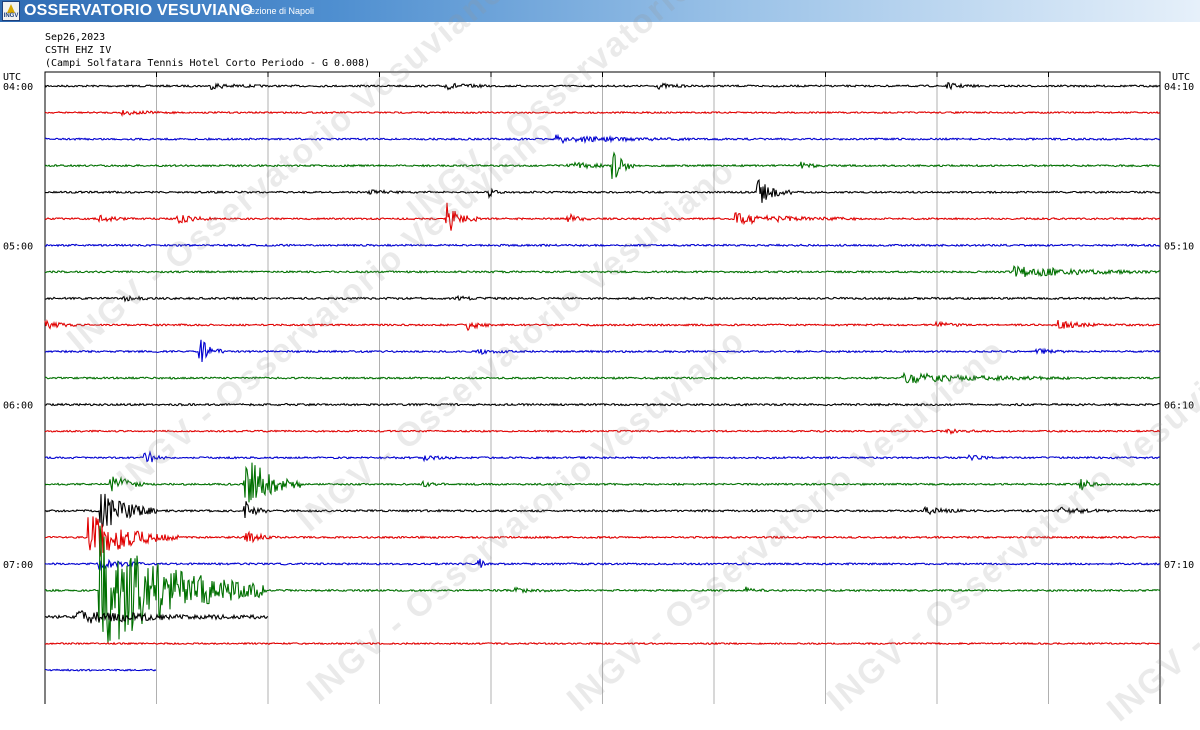  I want to click on hour-label-left: 06:00, so click(18, 406).